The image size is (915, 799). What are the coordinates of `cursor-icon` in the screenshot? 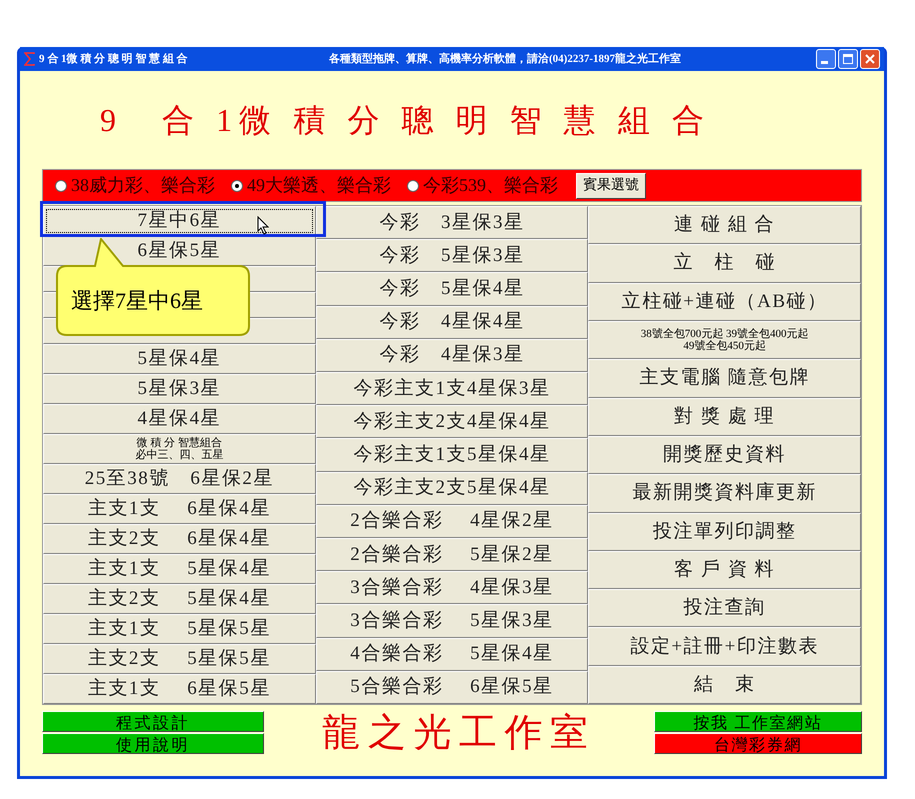 It's located at (263, 225).